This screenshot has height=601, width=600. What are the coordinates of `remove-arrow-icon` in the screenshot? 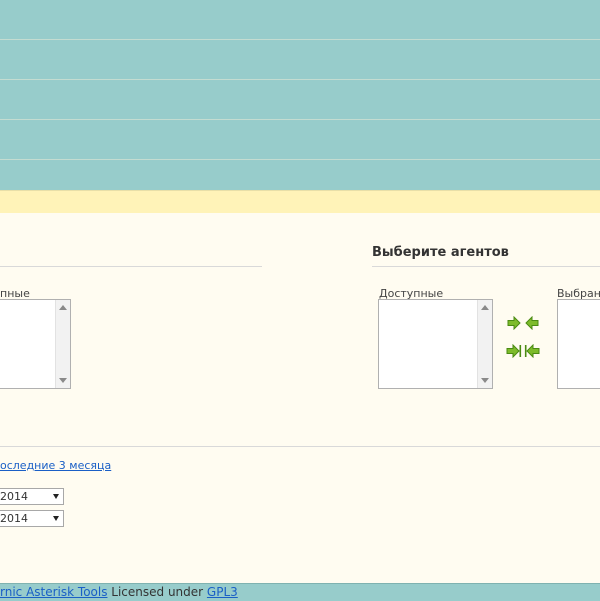 It's located at (532, 323).